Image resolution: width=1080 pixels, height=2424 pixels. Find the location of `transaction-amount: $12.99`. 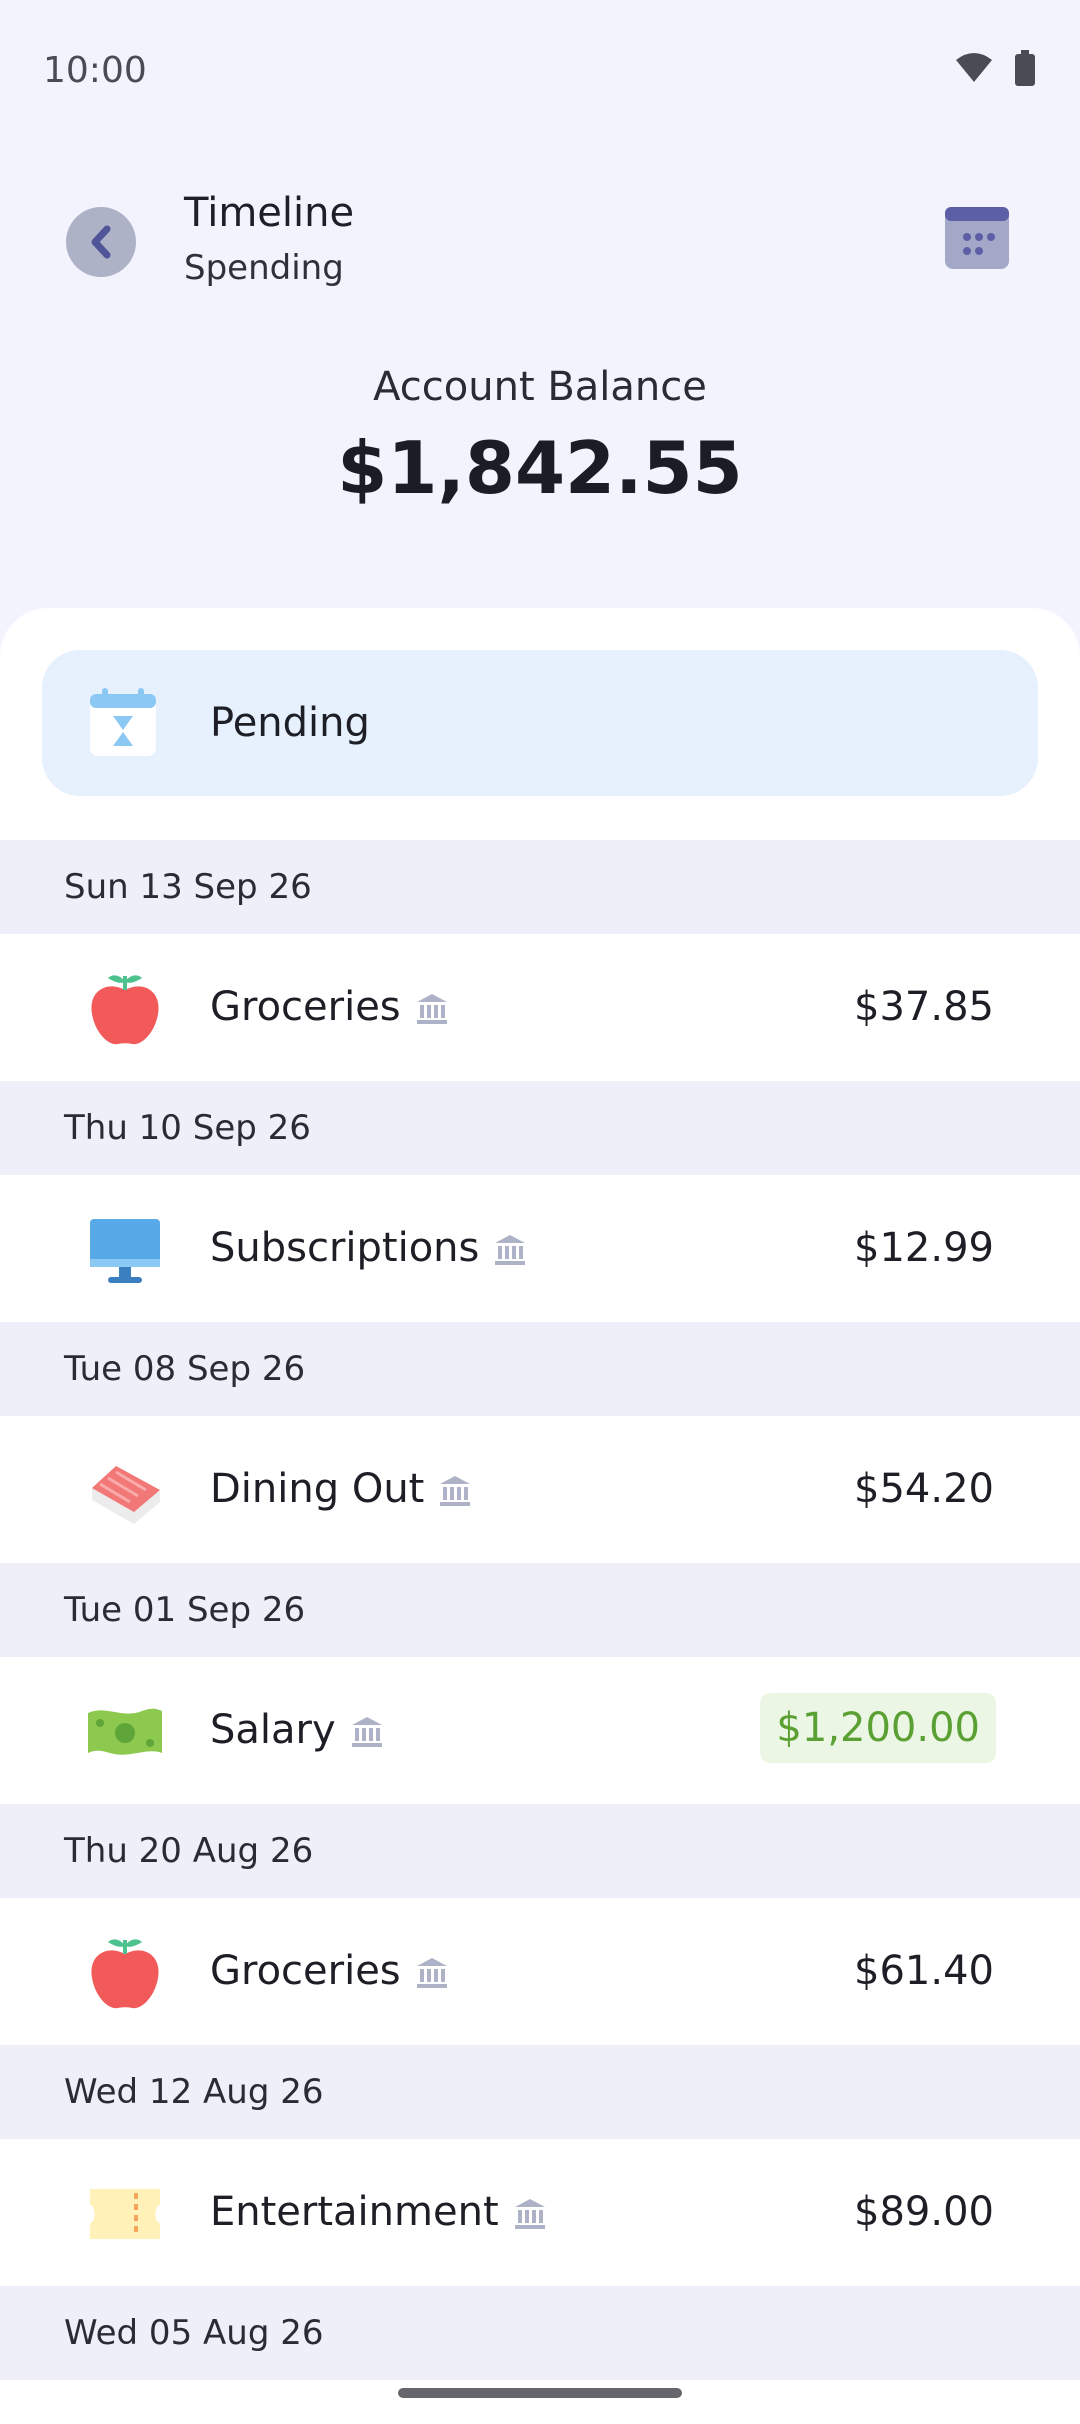

transaction-amount: $12.99 is located at coordinates (924, 1248).